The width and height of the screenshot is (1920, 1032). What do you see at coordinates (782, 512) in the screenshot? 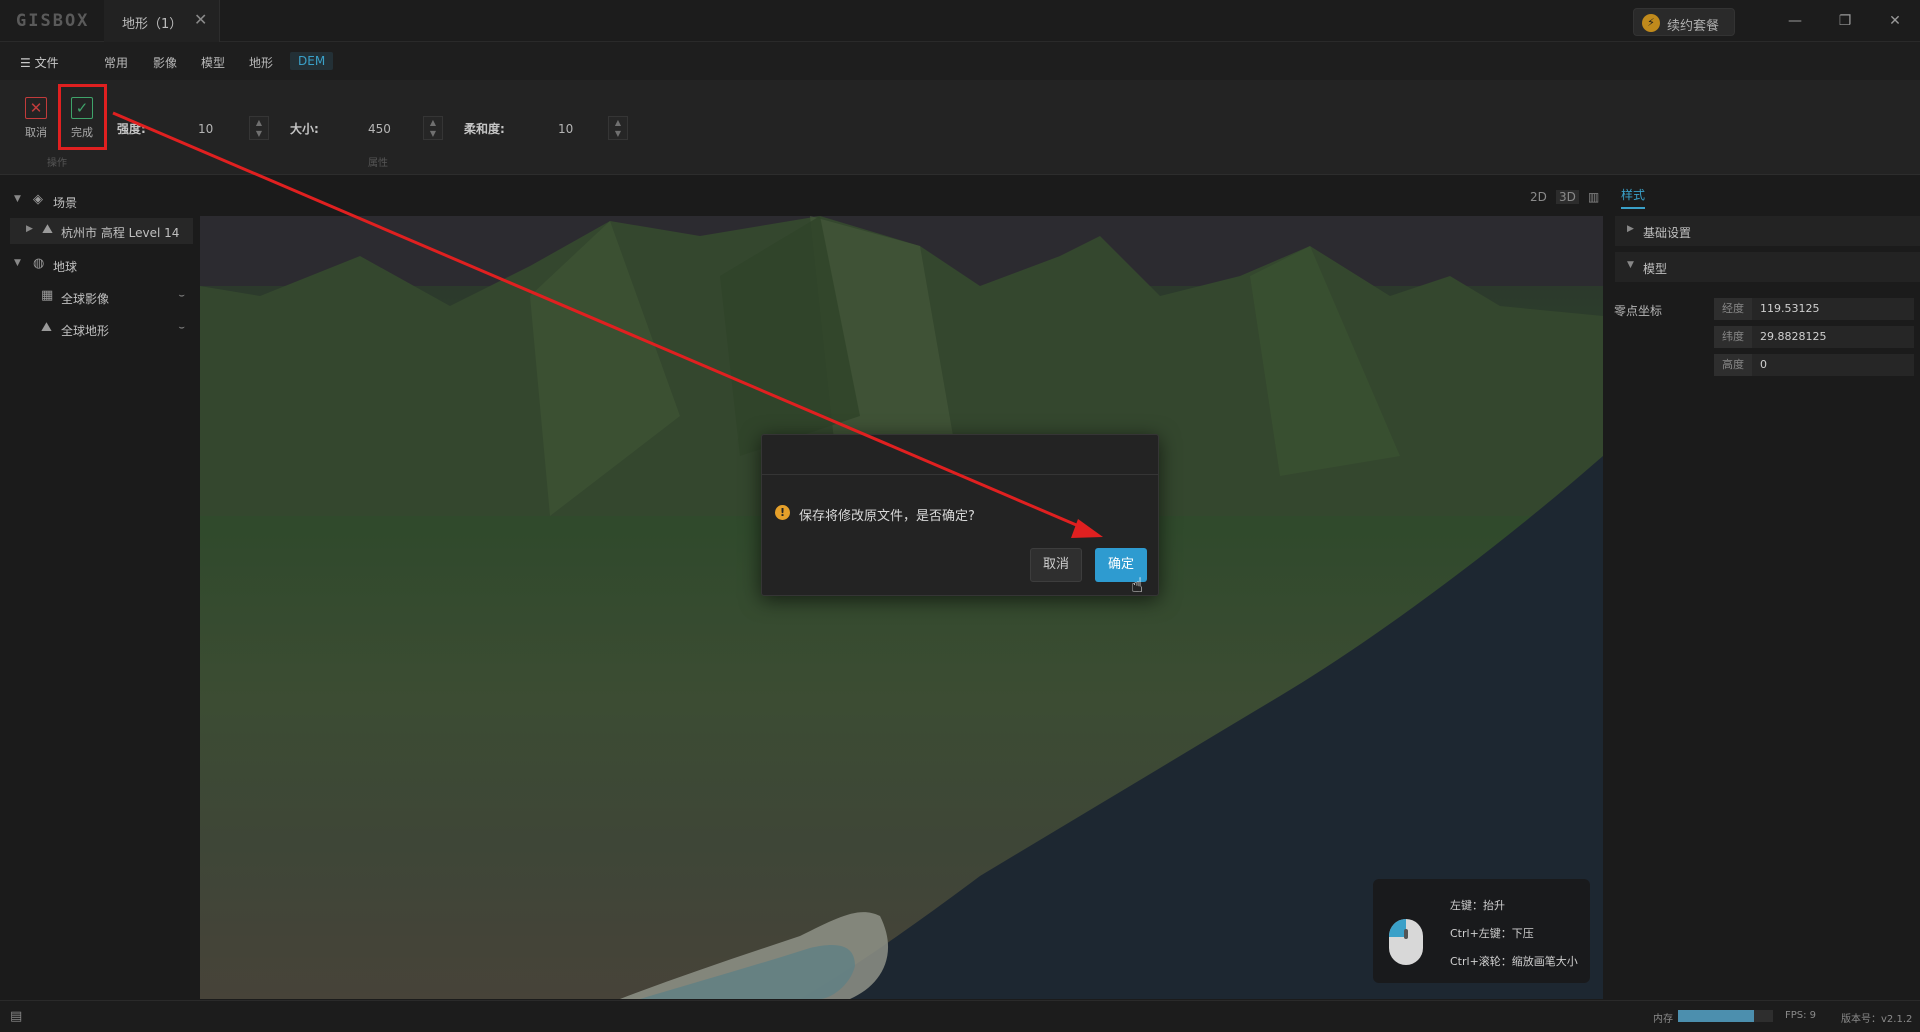
I see `warning-icon: !` at bounding box center [782, 512].